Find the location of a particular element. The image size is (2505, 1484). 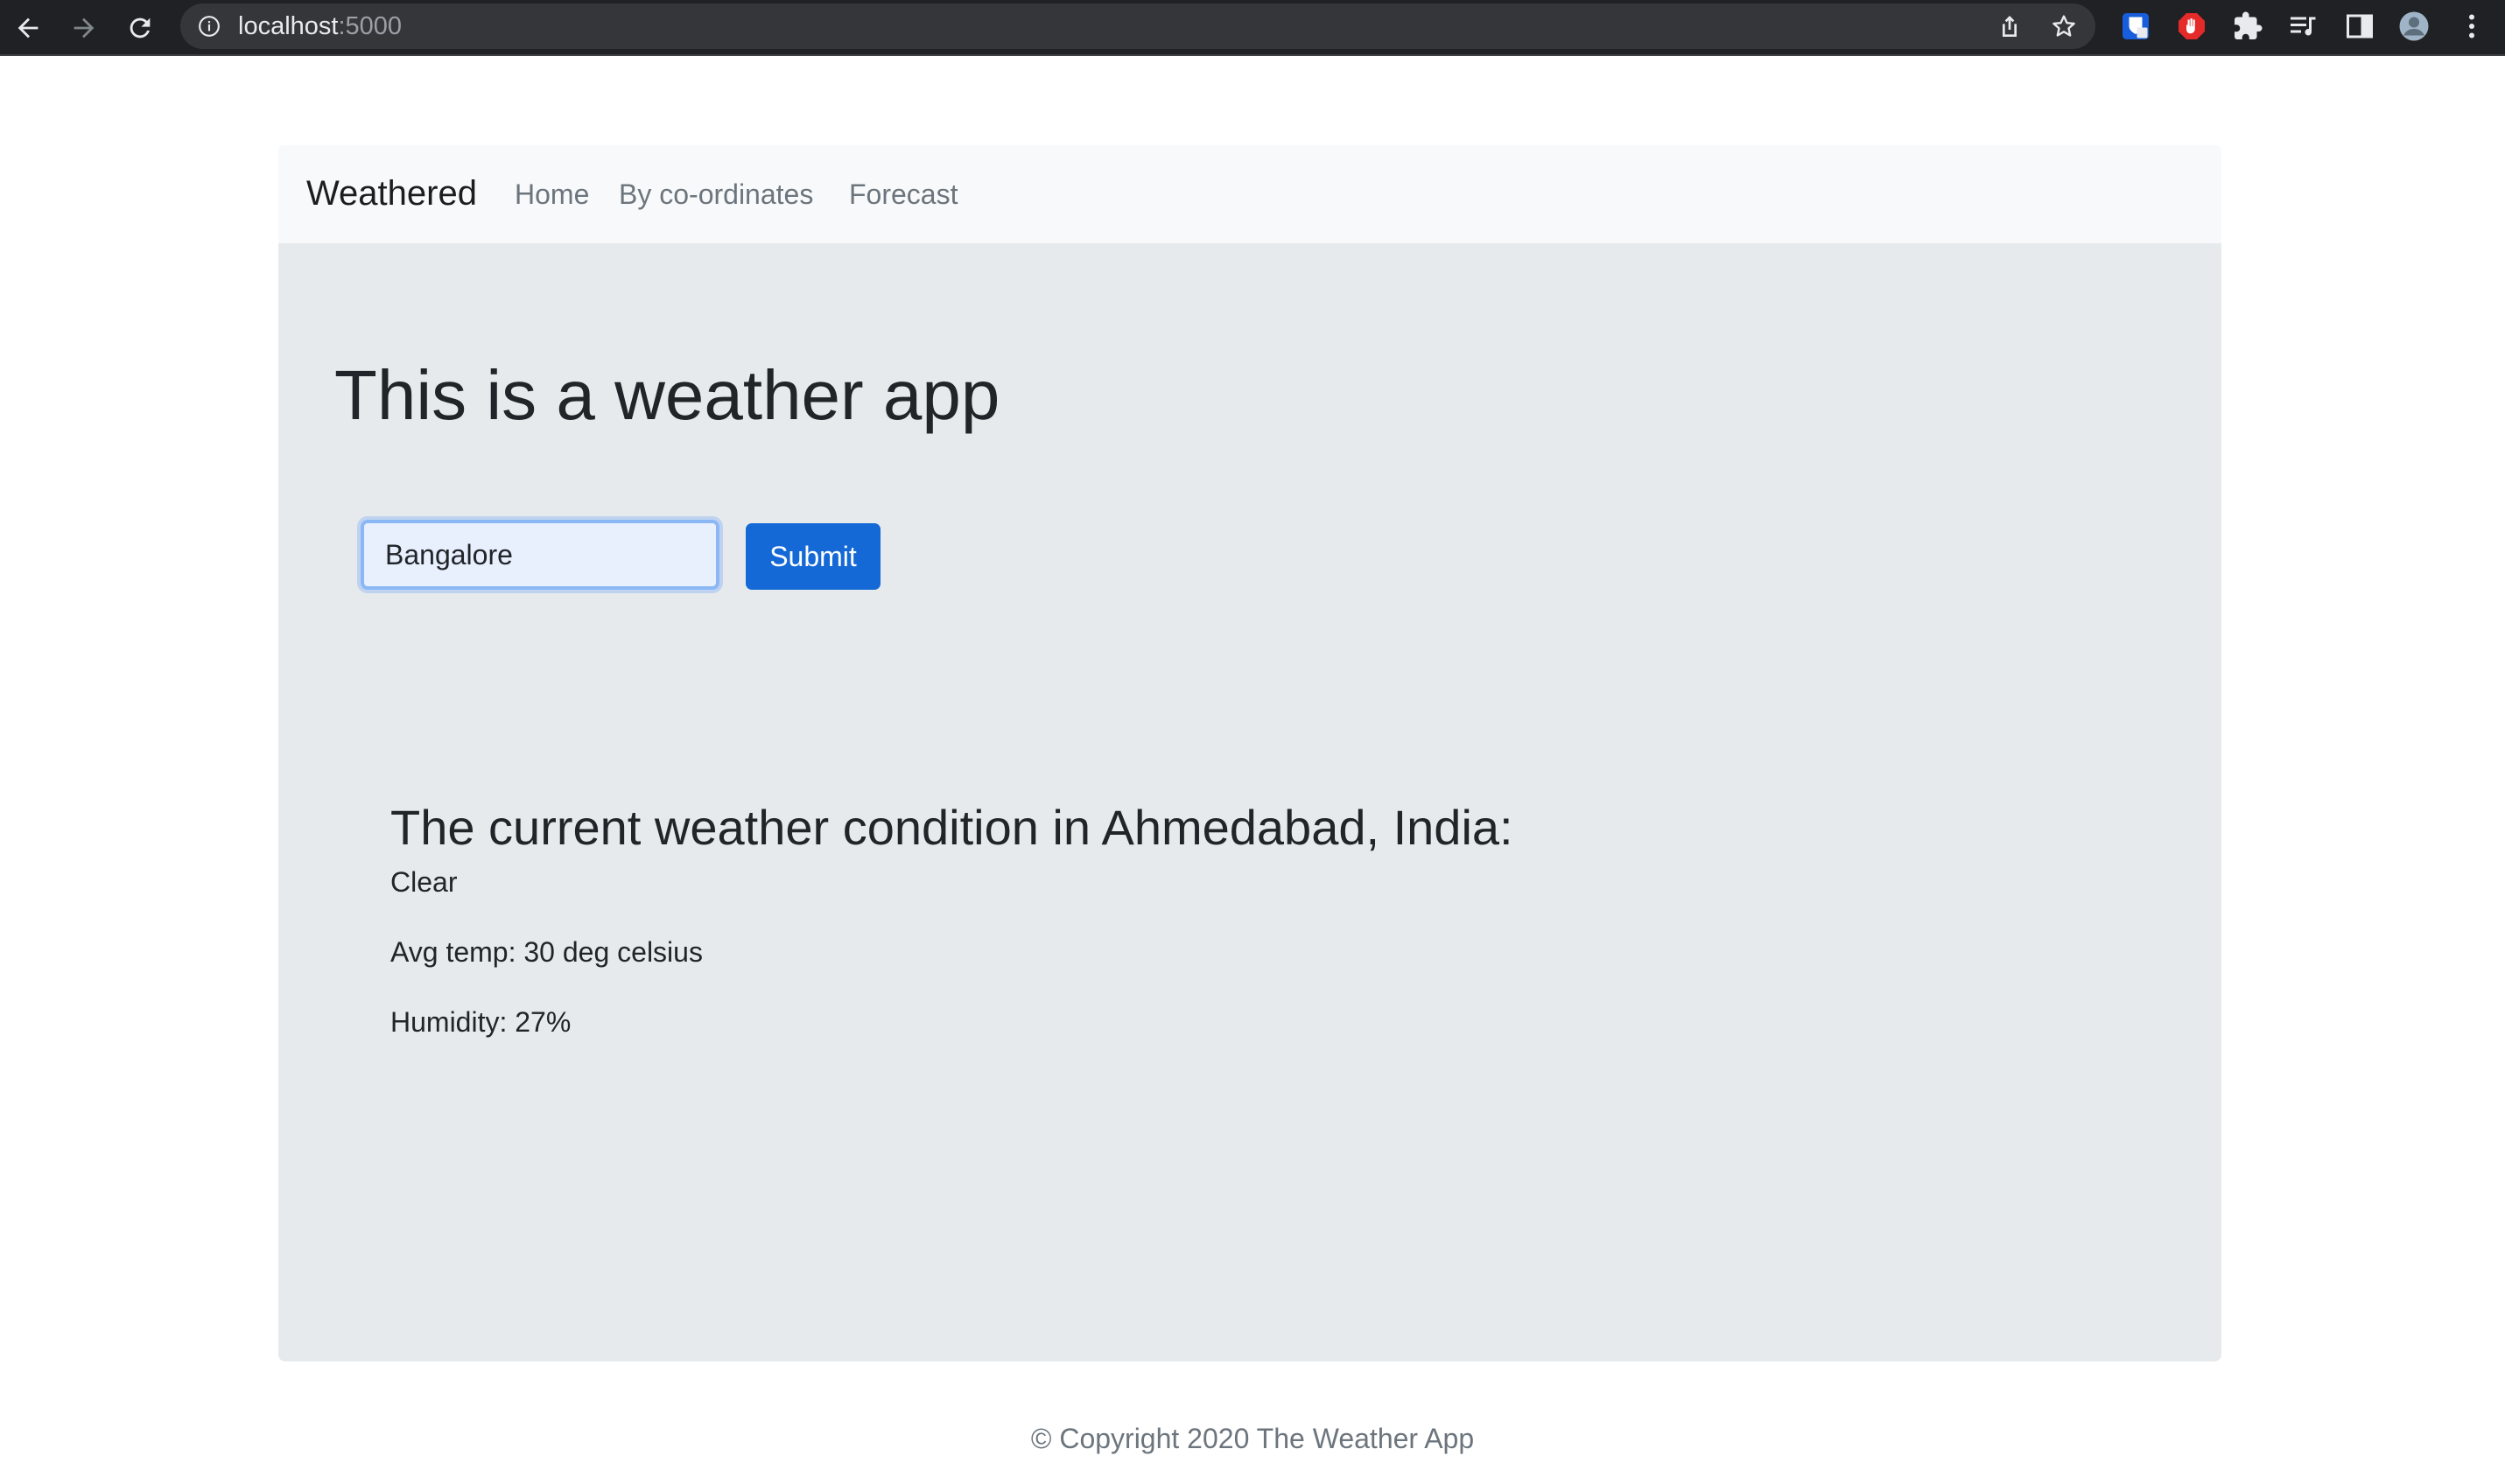

reload-icon is located at coordinates (140, 28).